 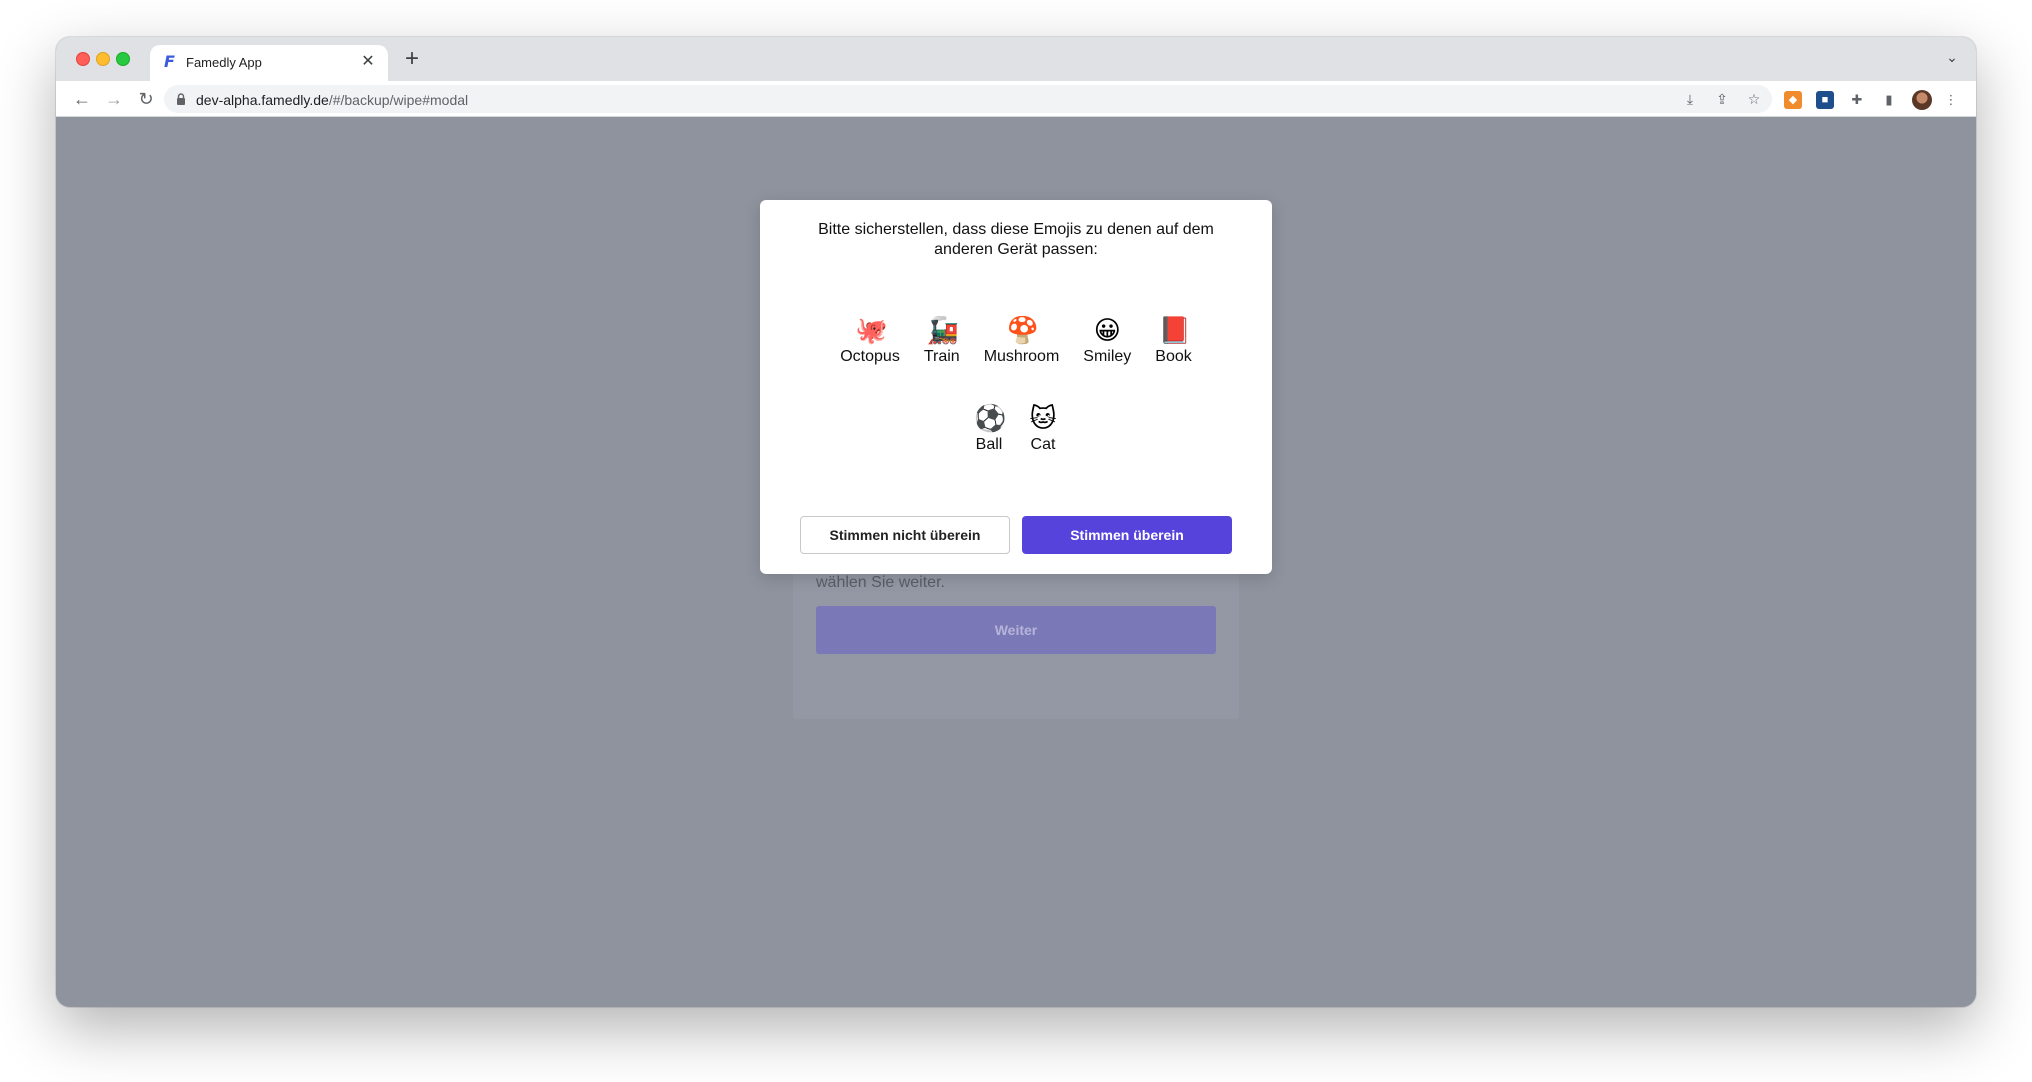 I want to click on url-text: dev-alpha.famedly.de/#/backup/wipe#modal, so click(x=332, y=100).